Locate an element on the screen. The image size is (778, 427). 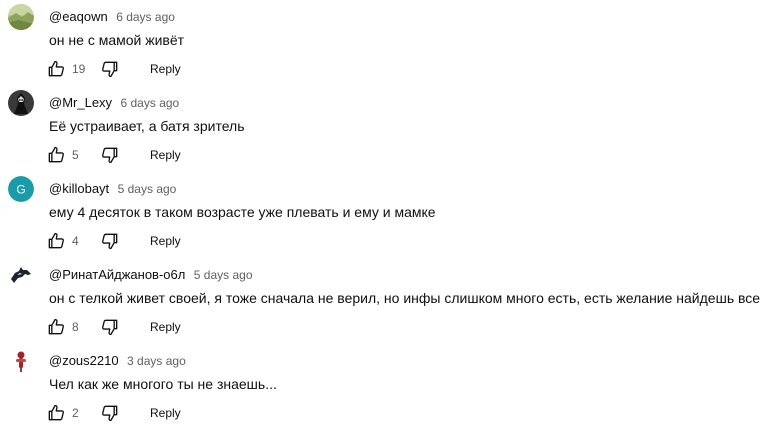
horse-logo-avatar-icon is located at coordinates (21, 275).